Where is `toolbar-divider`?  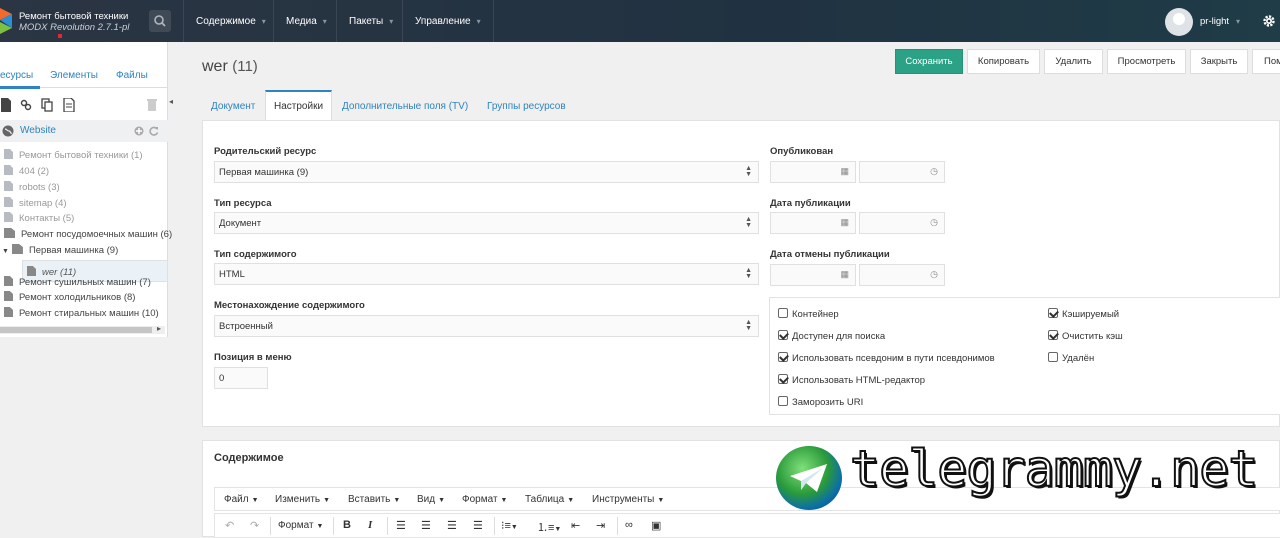 toolbar-divider is located at coordinates (333, 526).